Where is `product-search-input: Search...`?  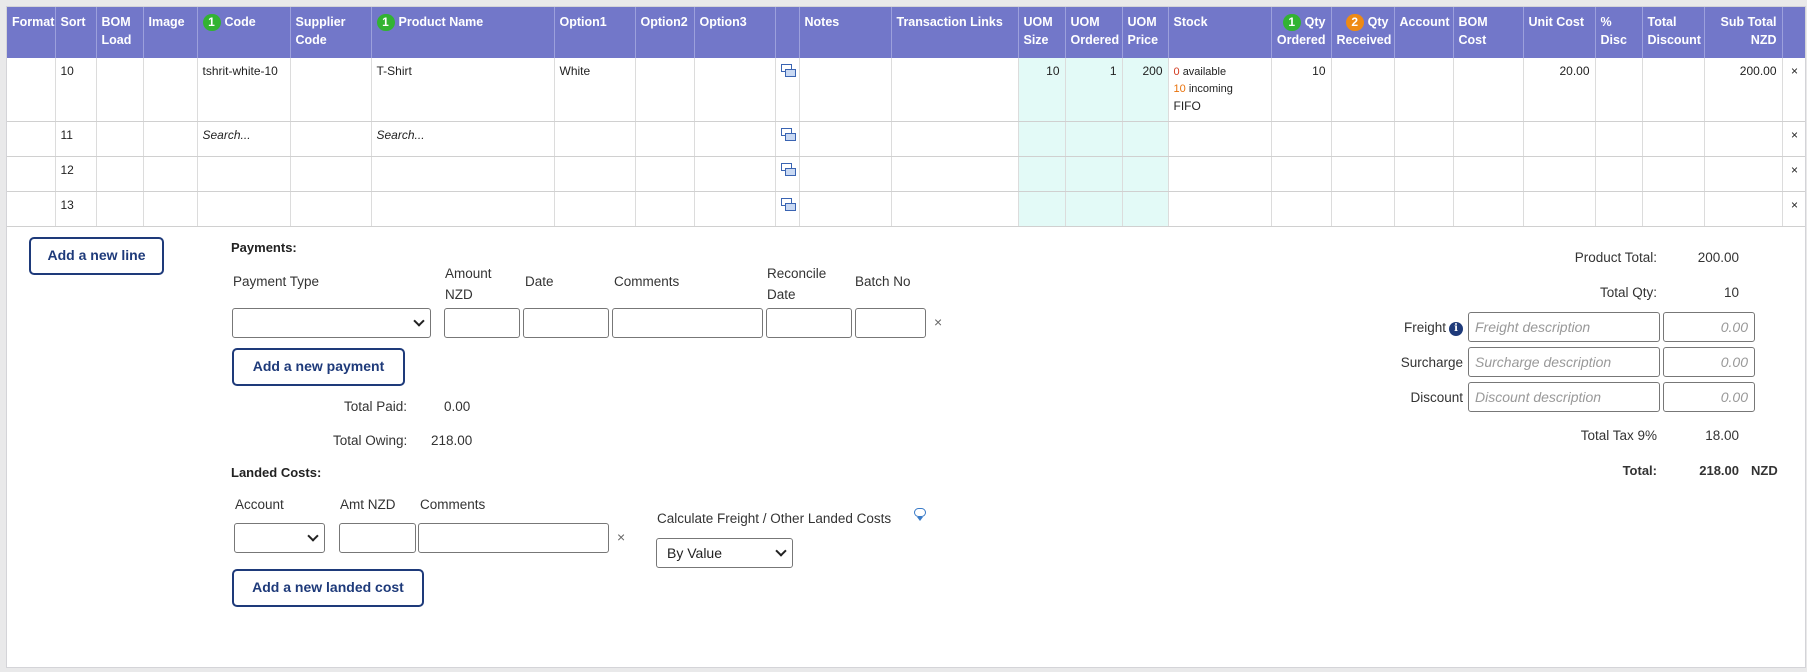
product-search-input: Search... is located at coordinates (463, 139).